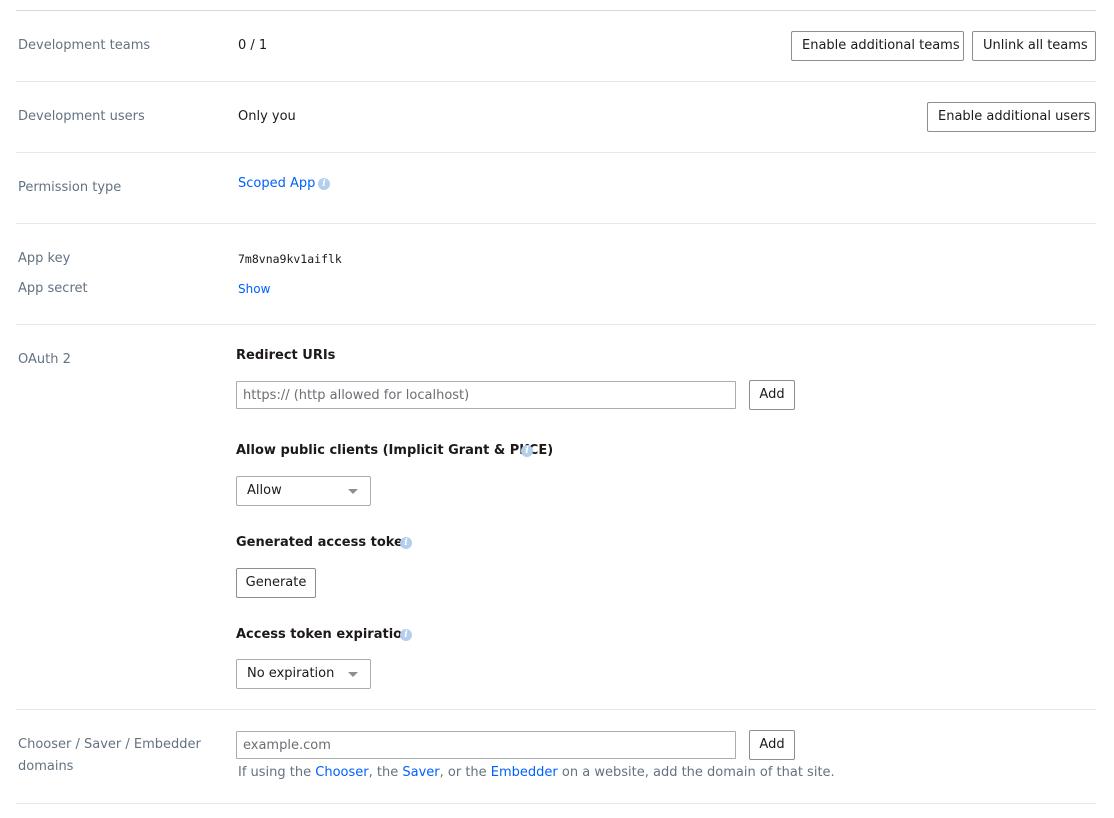 This screenshot has width=1114, height=818. What do you see at coordinates (486, 395) in the screenshot?
I see `redirect-uri-input` at bounding box center [486, 395].